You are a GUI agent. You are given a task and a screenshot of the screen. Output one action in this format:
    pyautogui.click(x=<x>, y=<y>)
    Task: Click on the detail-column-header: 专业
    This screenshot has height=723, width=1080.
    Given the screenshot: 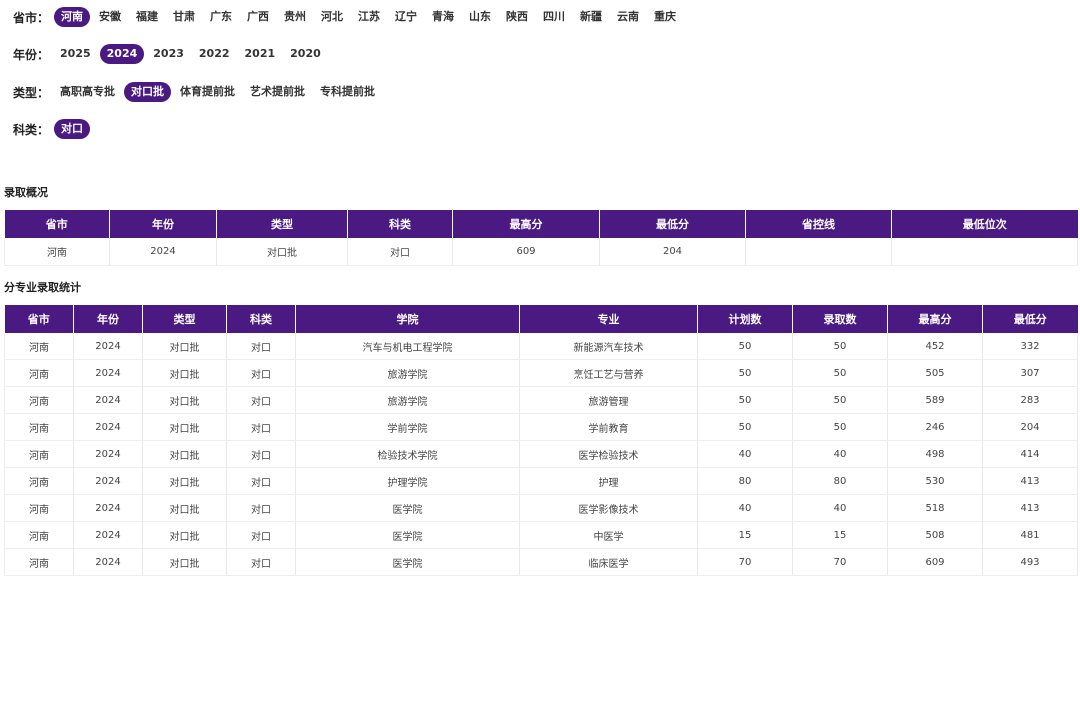 What is the action you would take?
    pyautogui.click(x=608, y=319)
    